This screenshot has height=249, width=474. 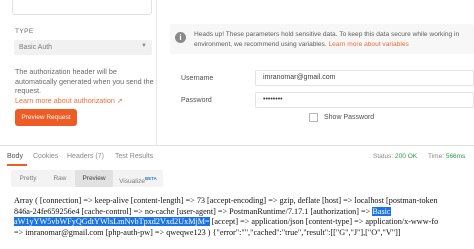 I want to click on show-password-label: Show Password, so click(x=349, y=117).